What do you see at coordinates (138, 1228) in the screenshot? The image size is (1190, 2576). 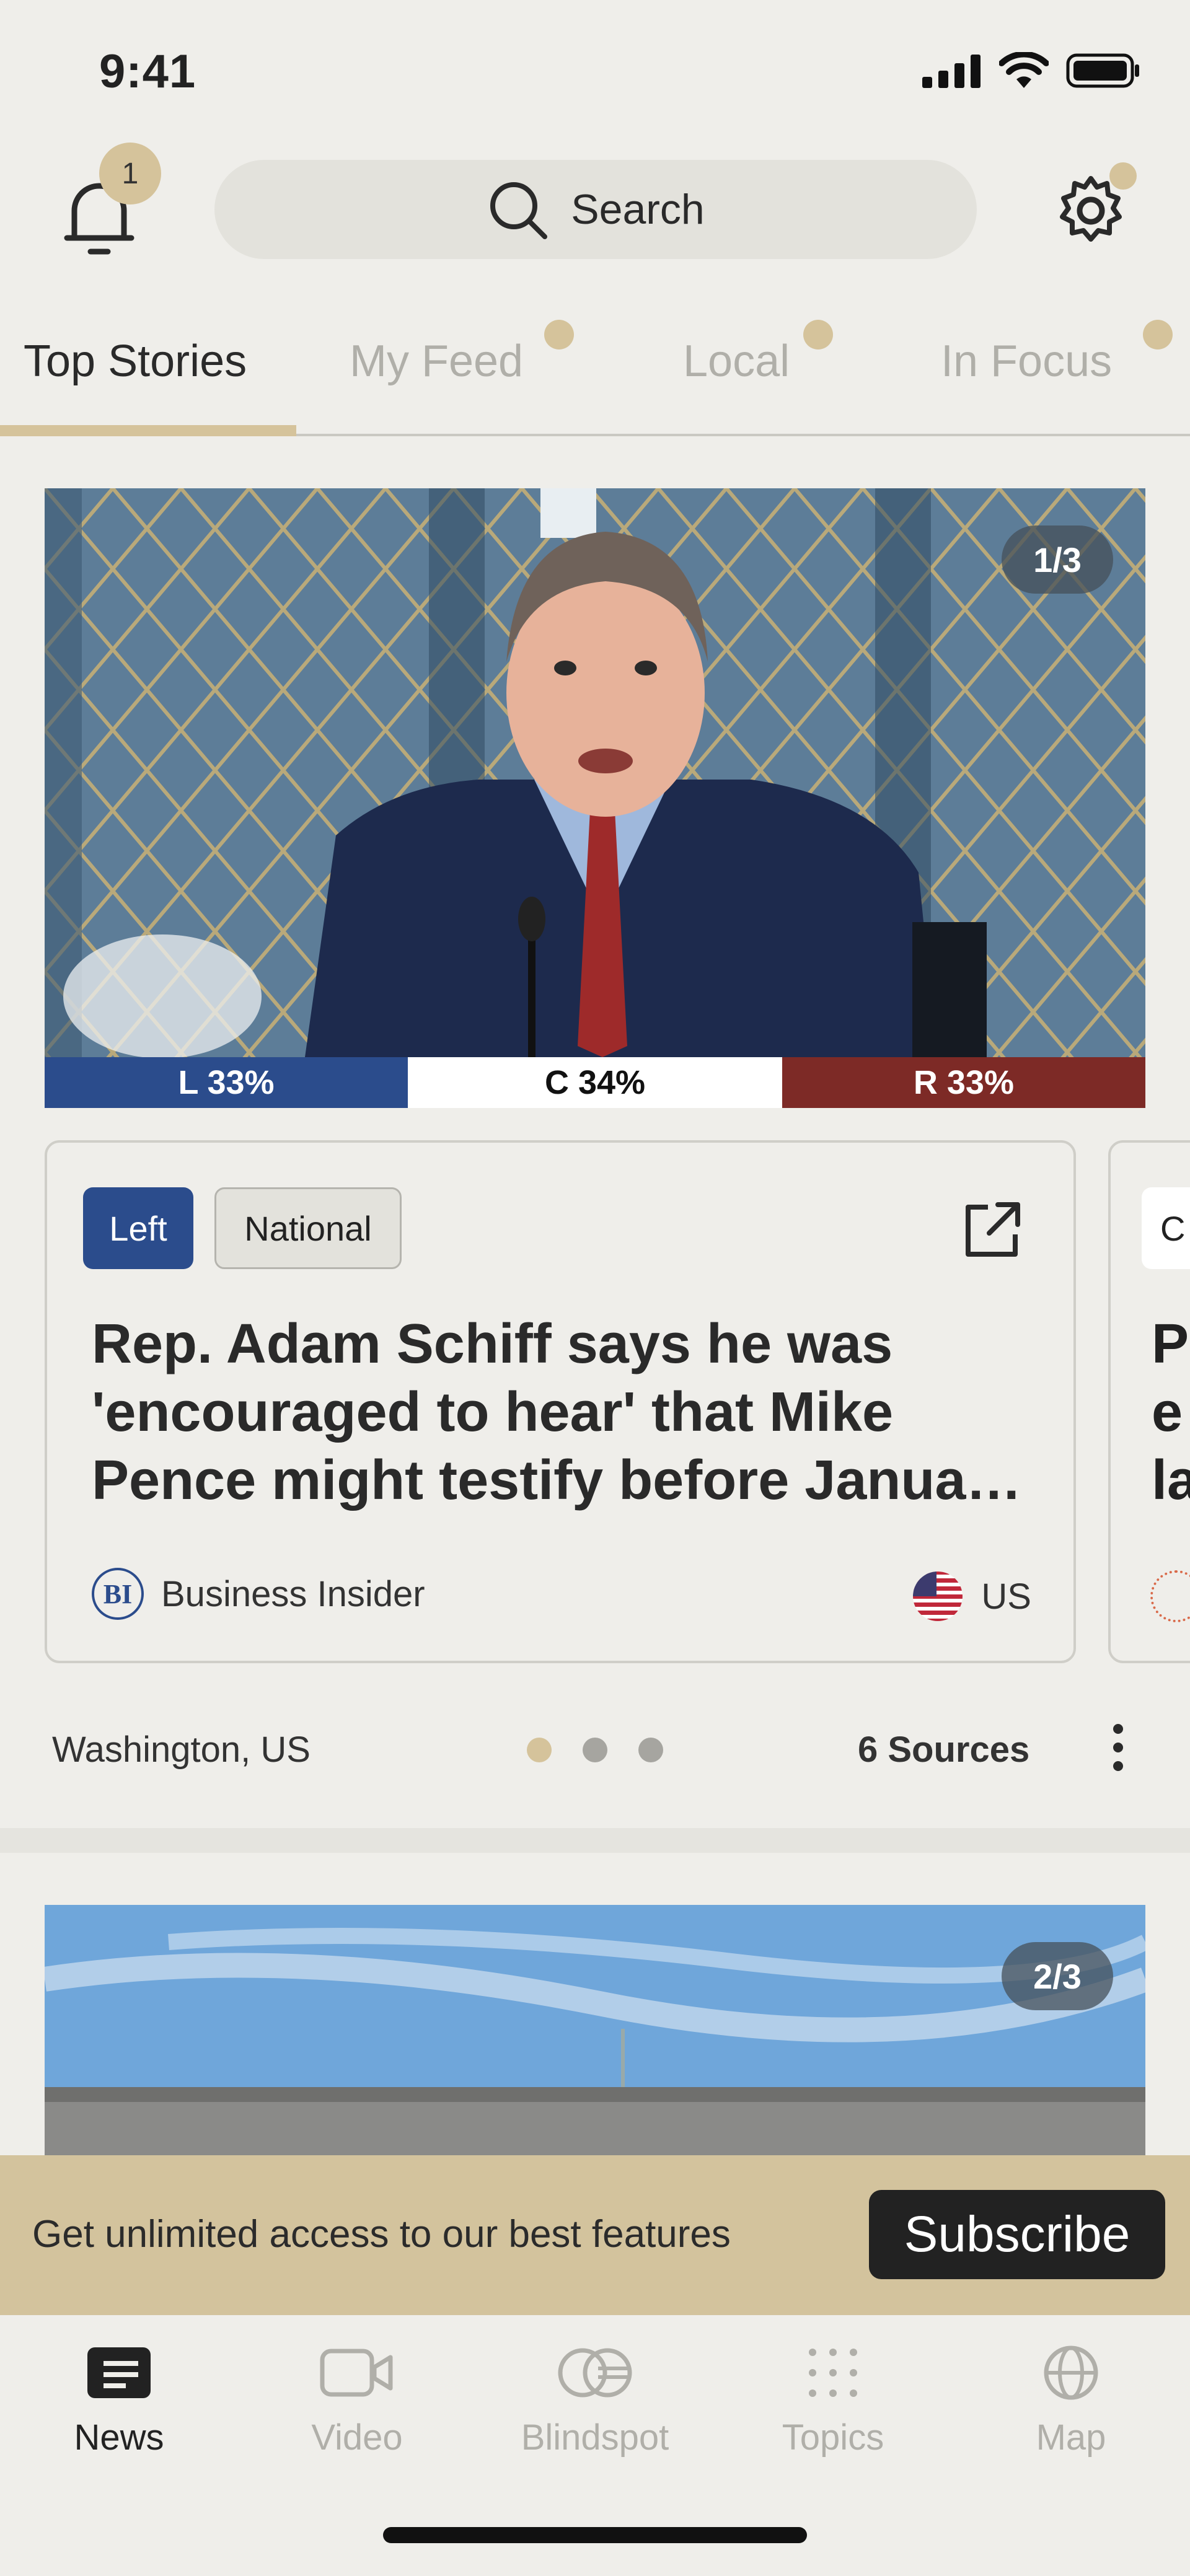 I see `bias-tag: Left` at bounding box center [138, 1228].